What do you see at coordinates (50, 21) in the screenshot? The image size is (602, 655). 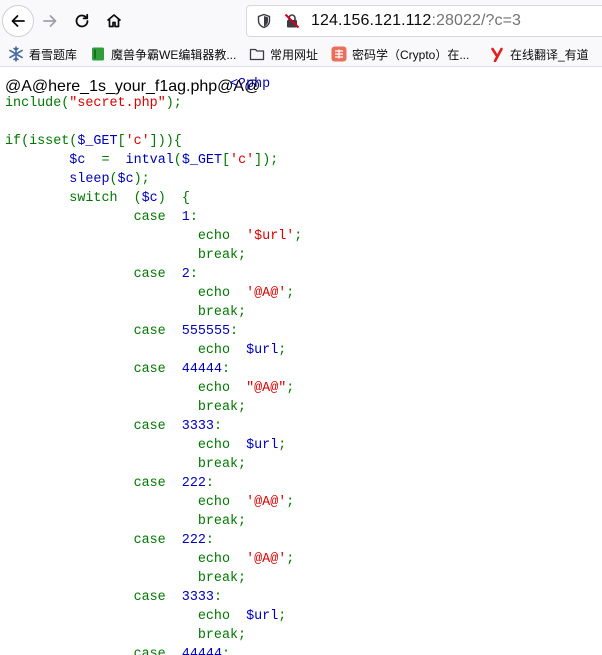 I see `forward-button` at bounding box center [50, 21].